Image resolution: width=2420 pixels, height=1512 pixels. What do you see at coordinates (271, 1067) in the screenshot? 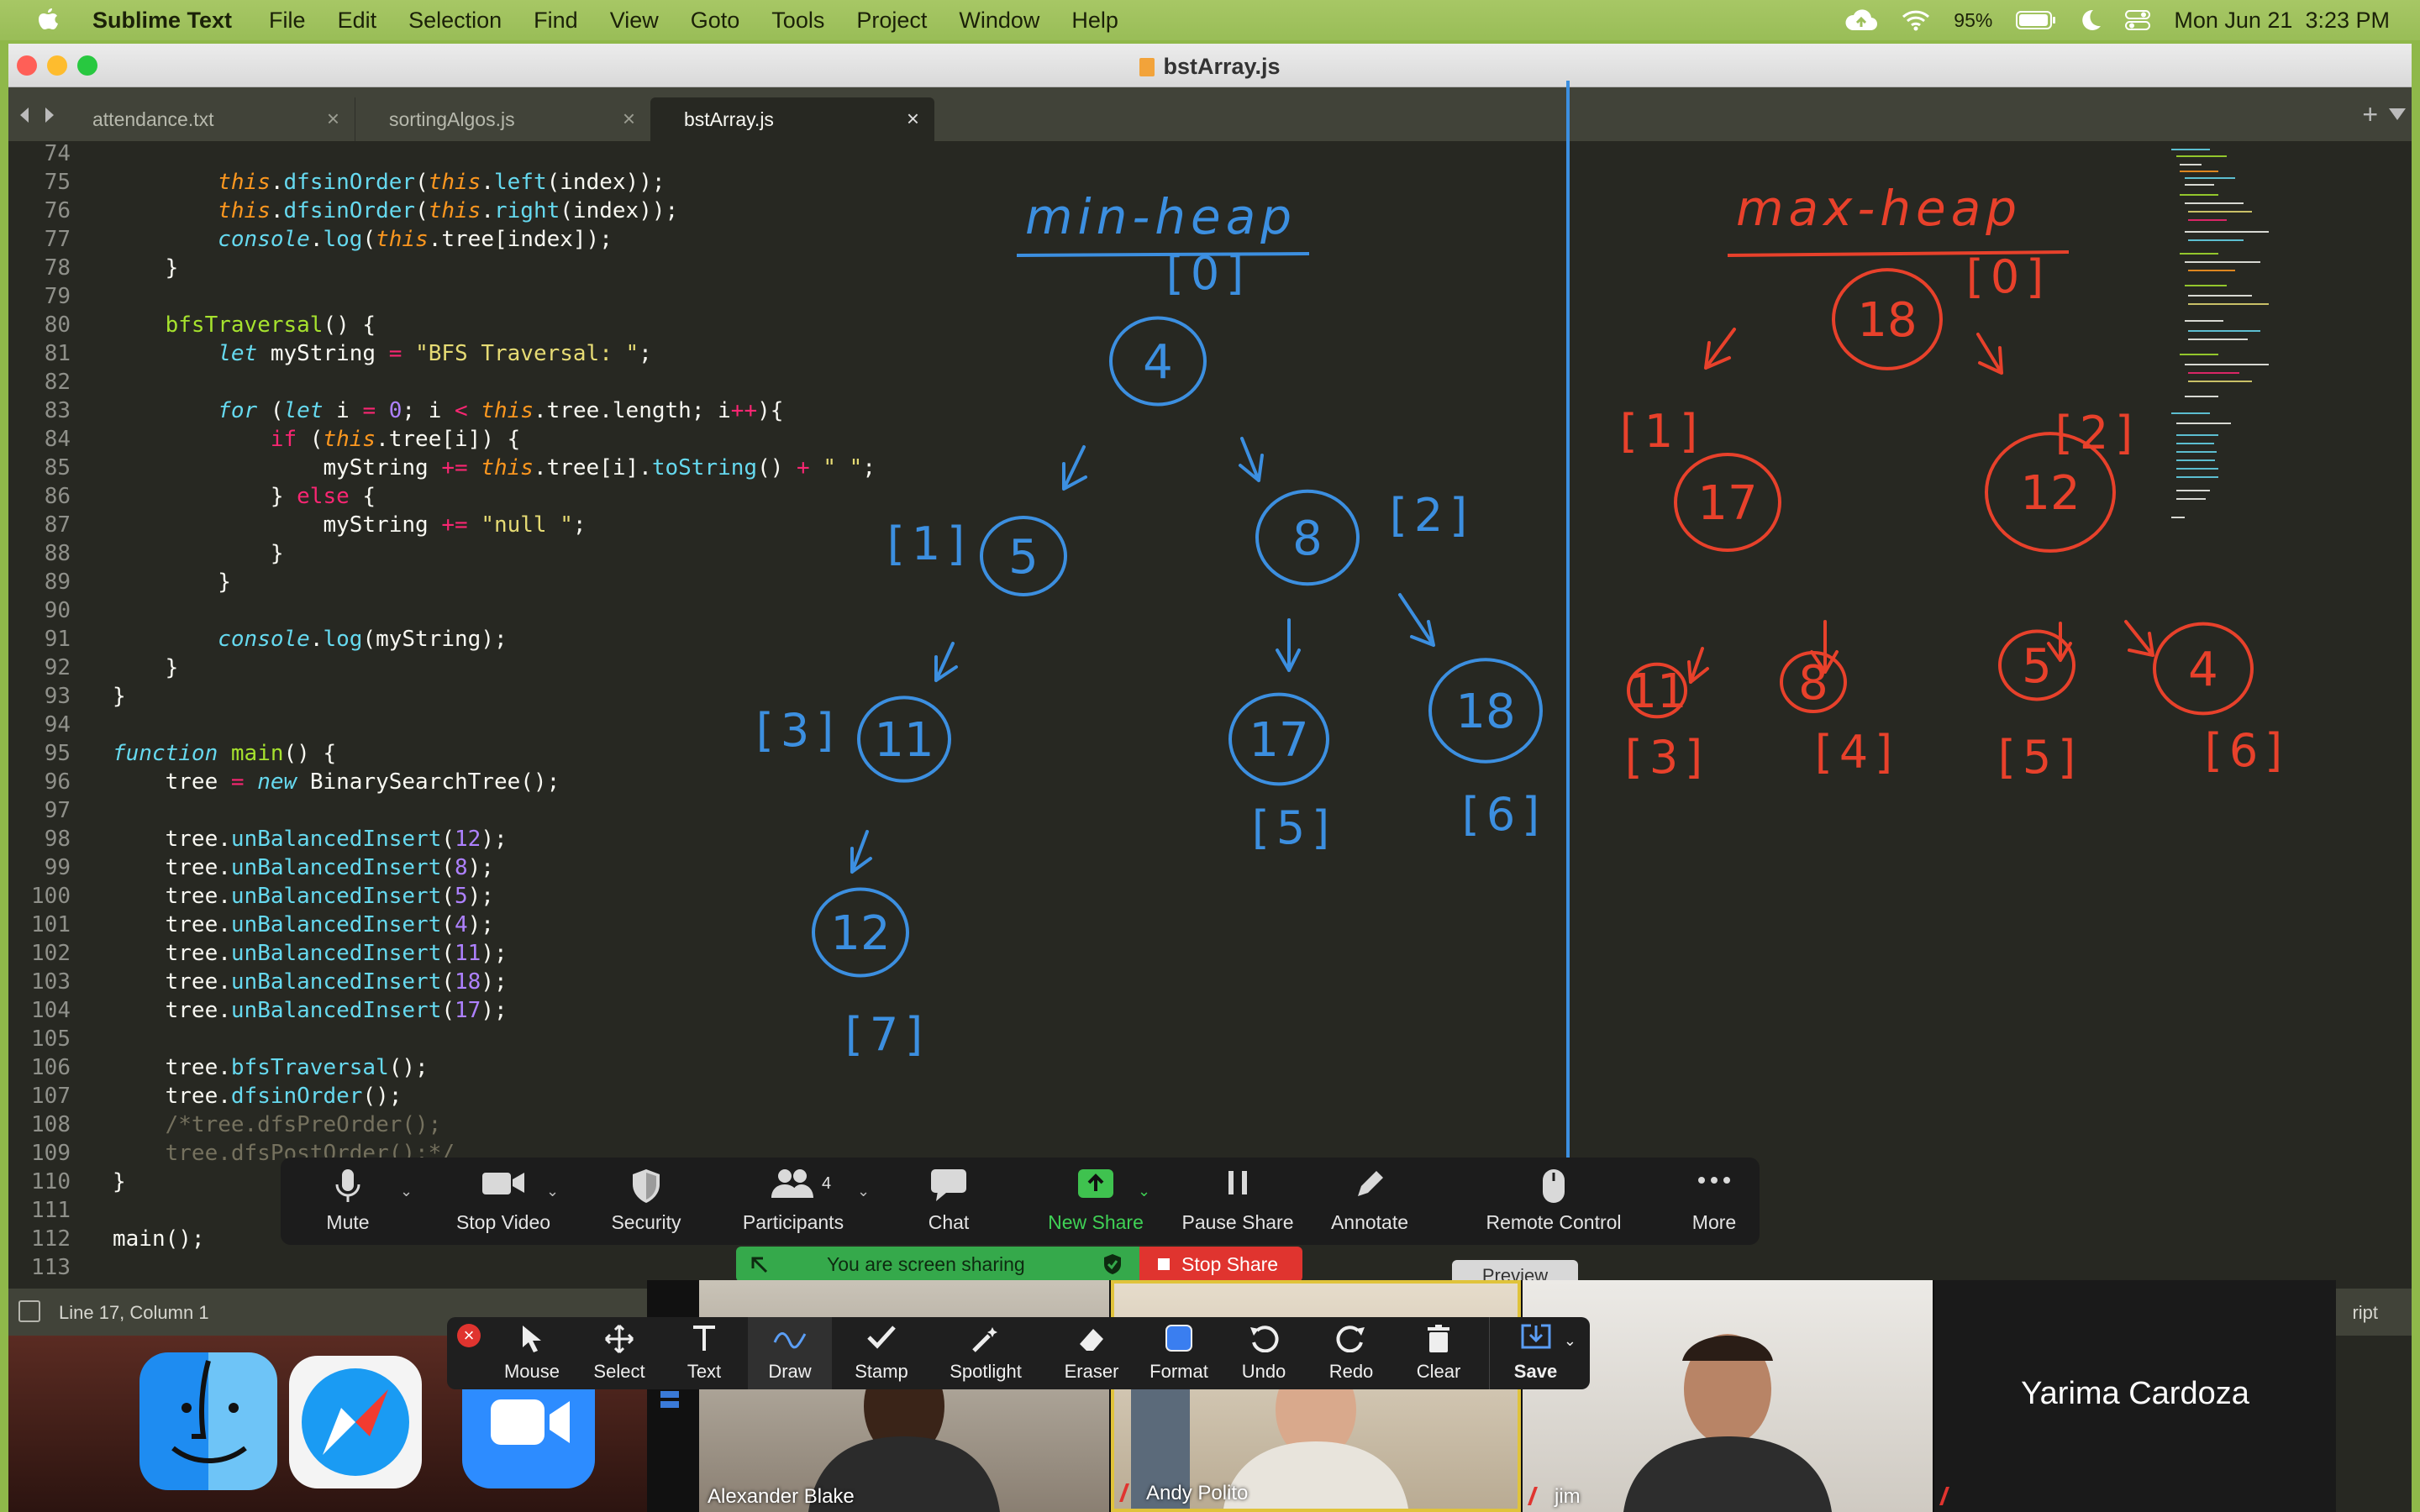
I see `code-line: tree.bfsTraversal();` at bounding box center [271, 1067].